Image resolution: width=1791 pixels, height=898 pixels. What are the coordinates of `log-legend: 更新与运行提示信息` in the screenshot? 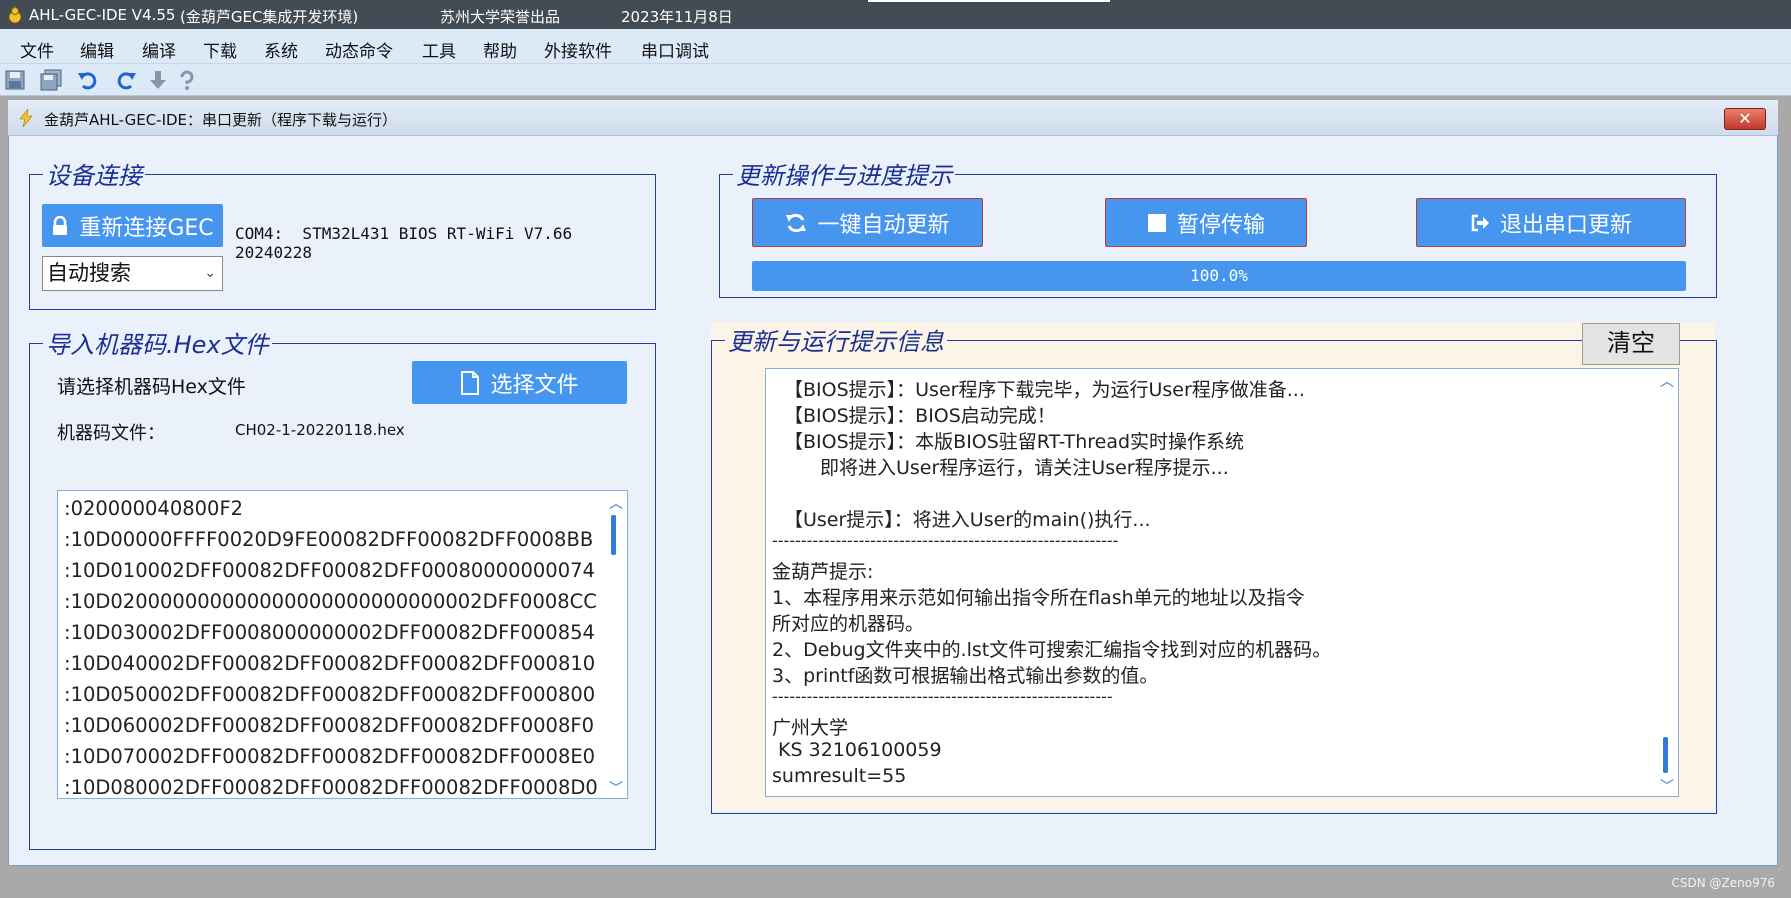 It's located at (836, 339).